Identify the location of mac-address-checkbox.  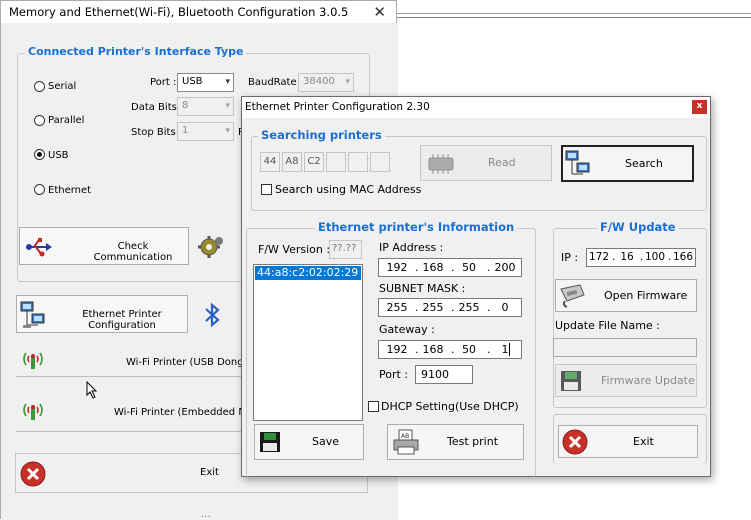
(266, 189).